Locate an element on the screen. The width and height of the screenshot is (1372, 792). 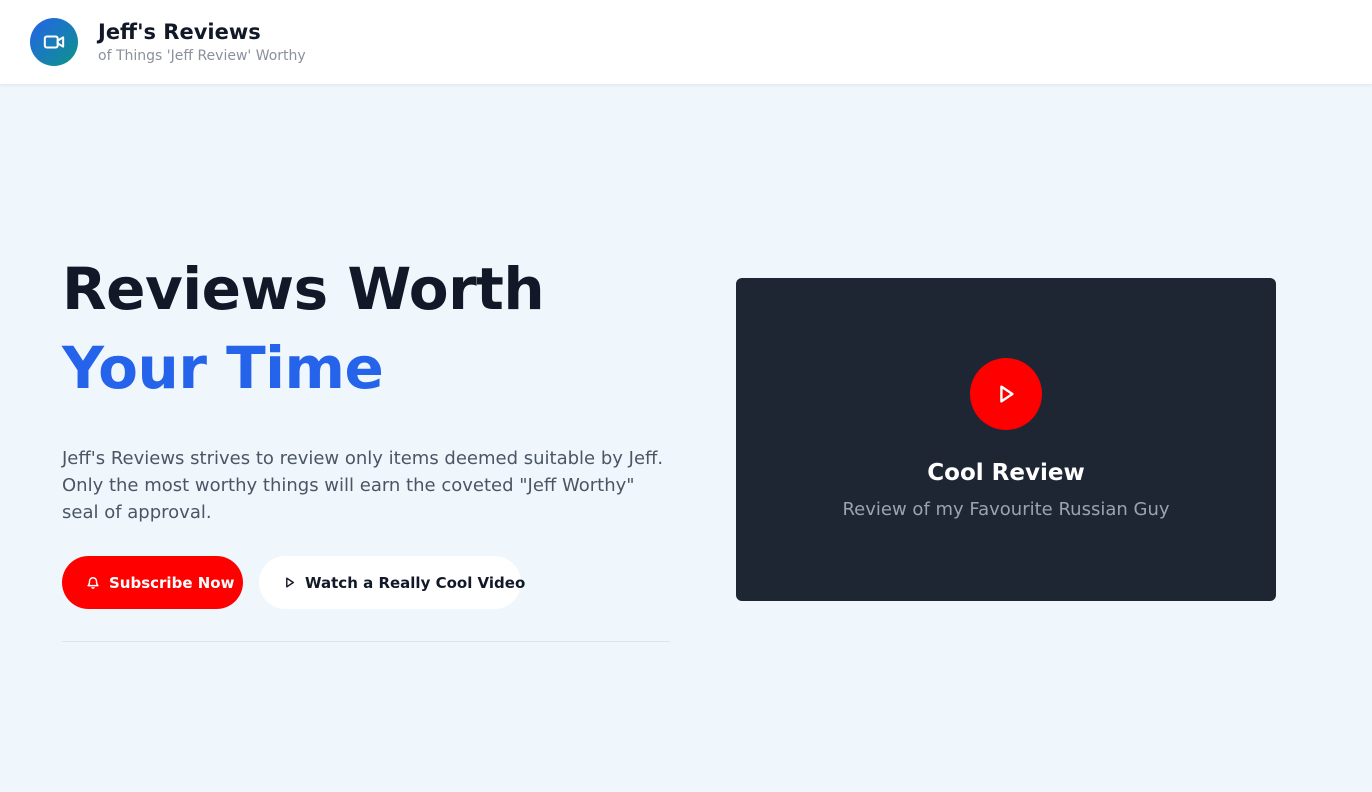
video-play-button is located at coordinates (1006, 394).